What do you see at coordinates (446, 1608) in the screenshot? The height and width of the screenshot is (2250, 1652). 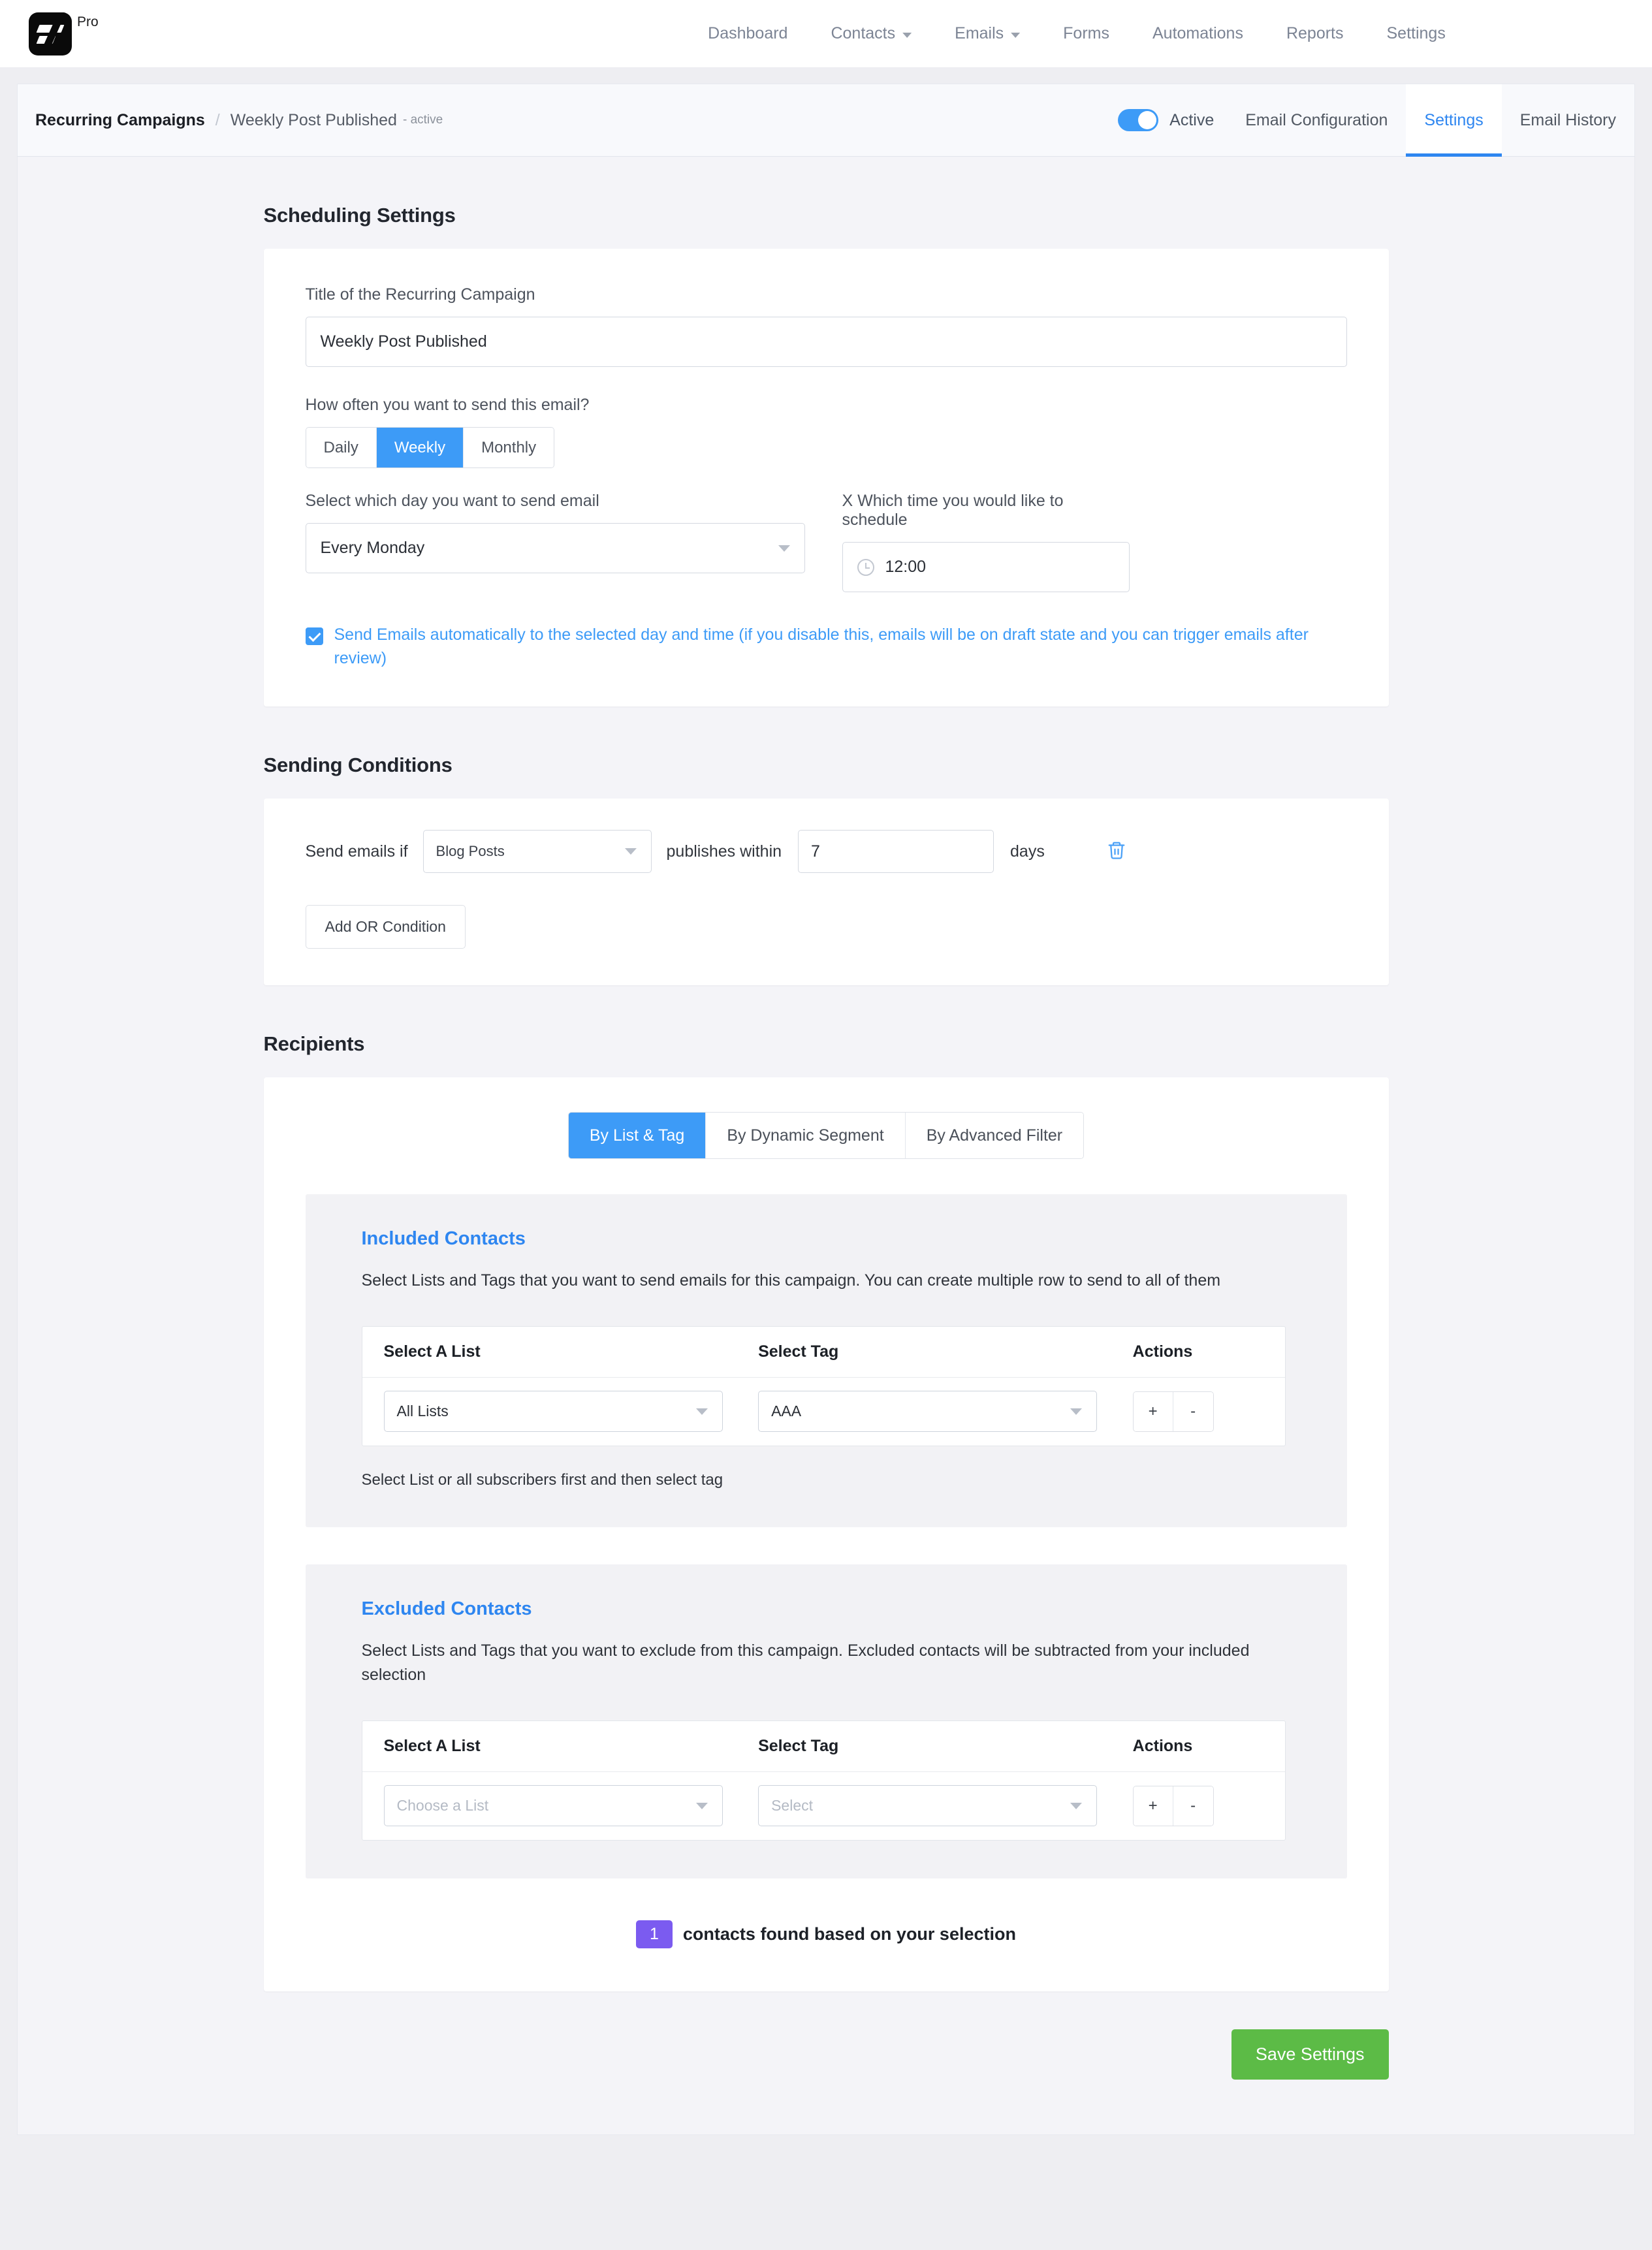 I see `excluded-contacts-title: Excluded Contacts` at bounding box center [446, 1608].